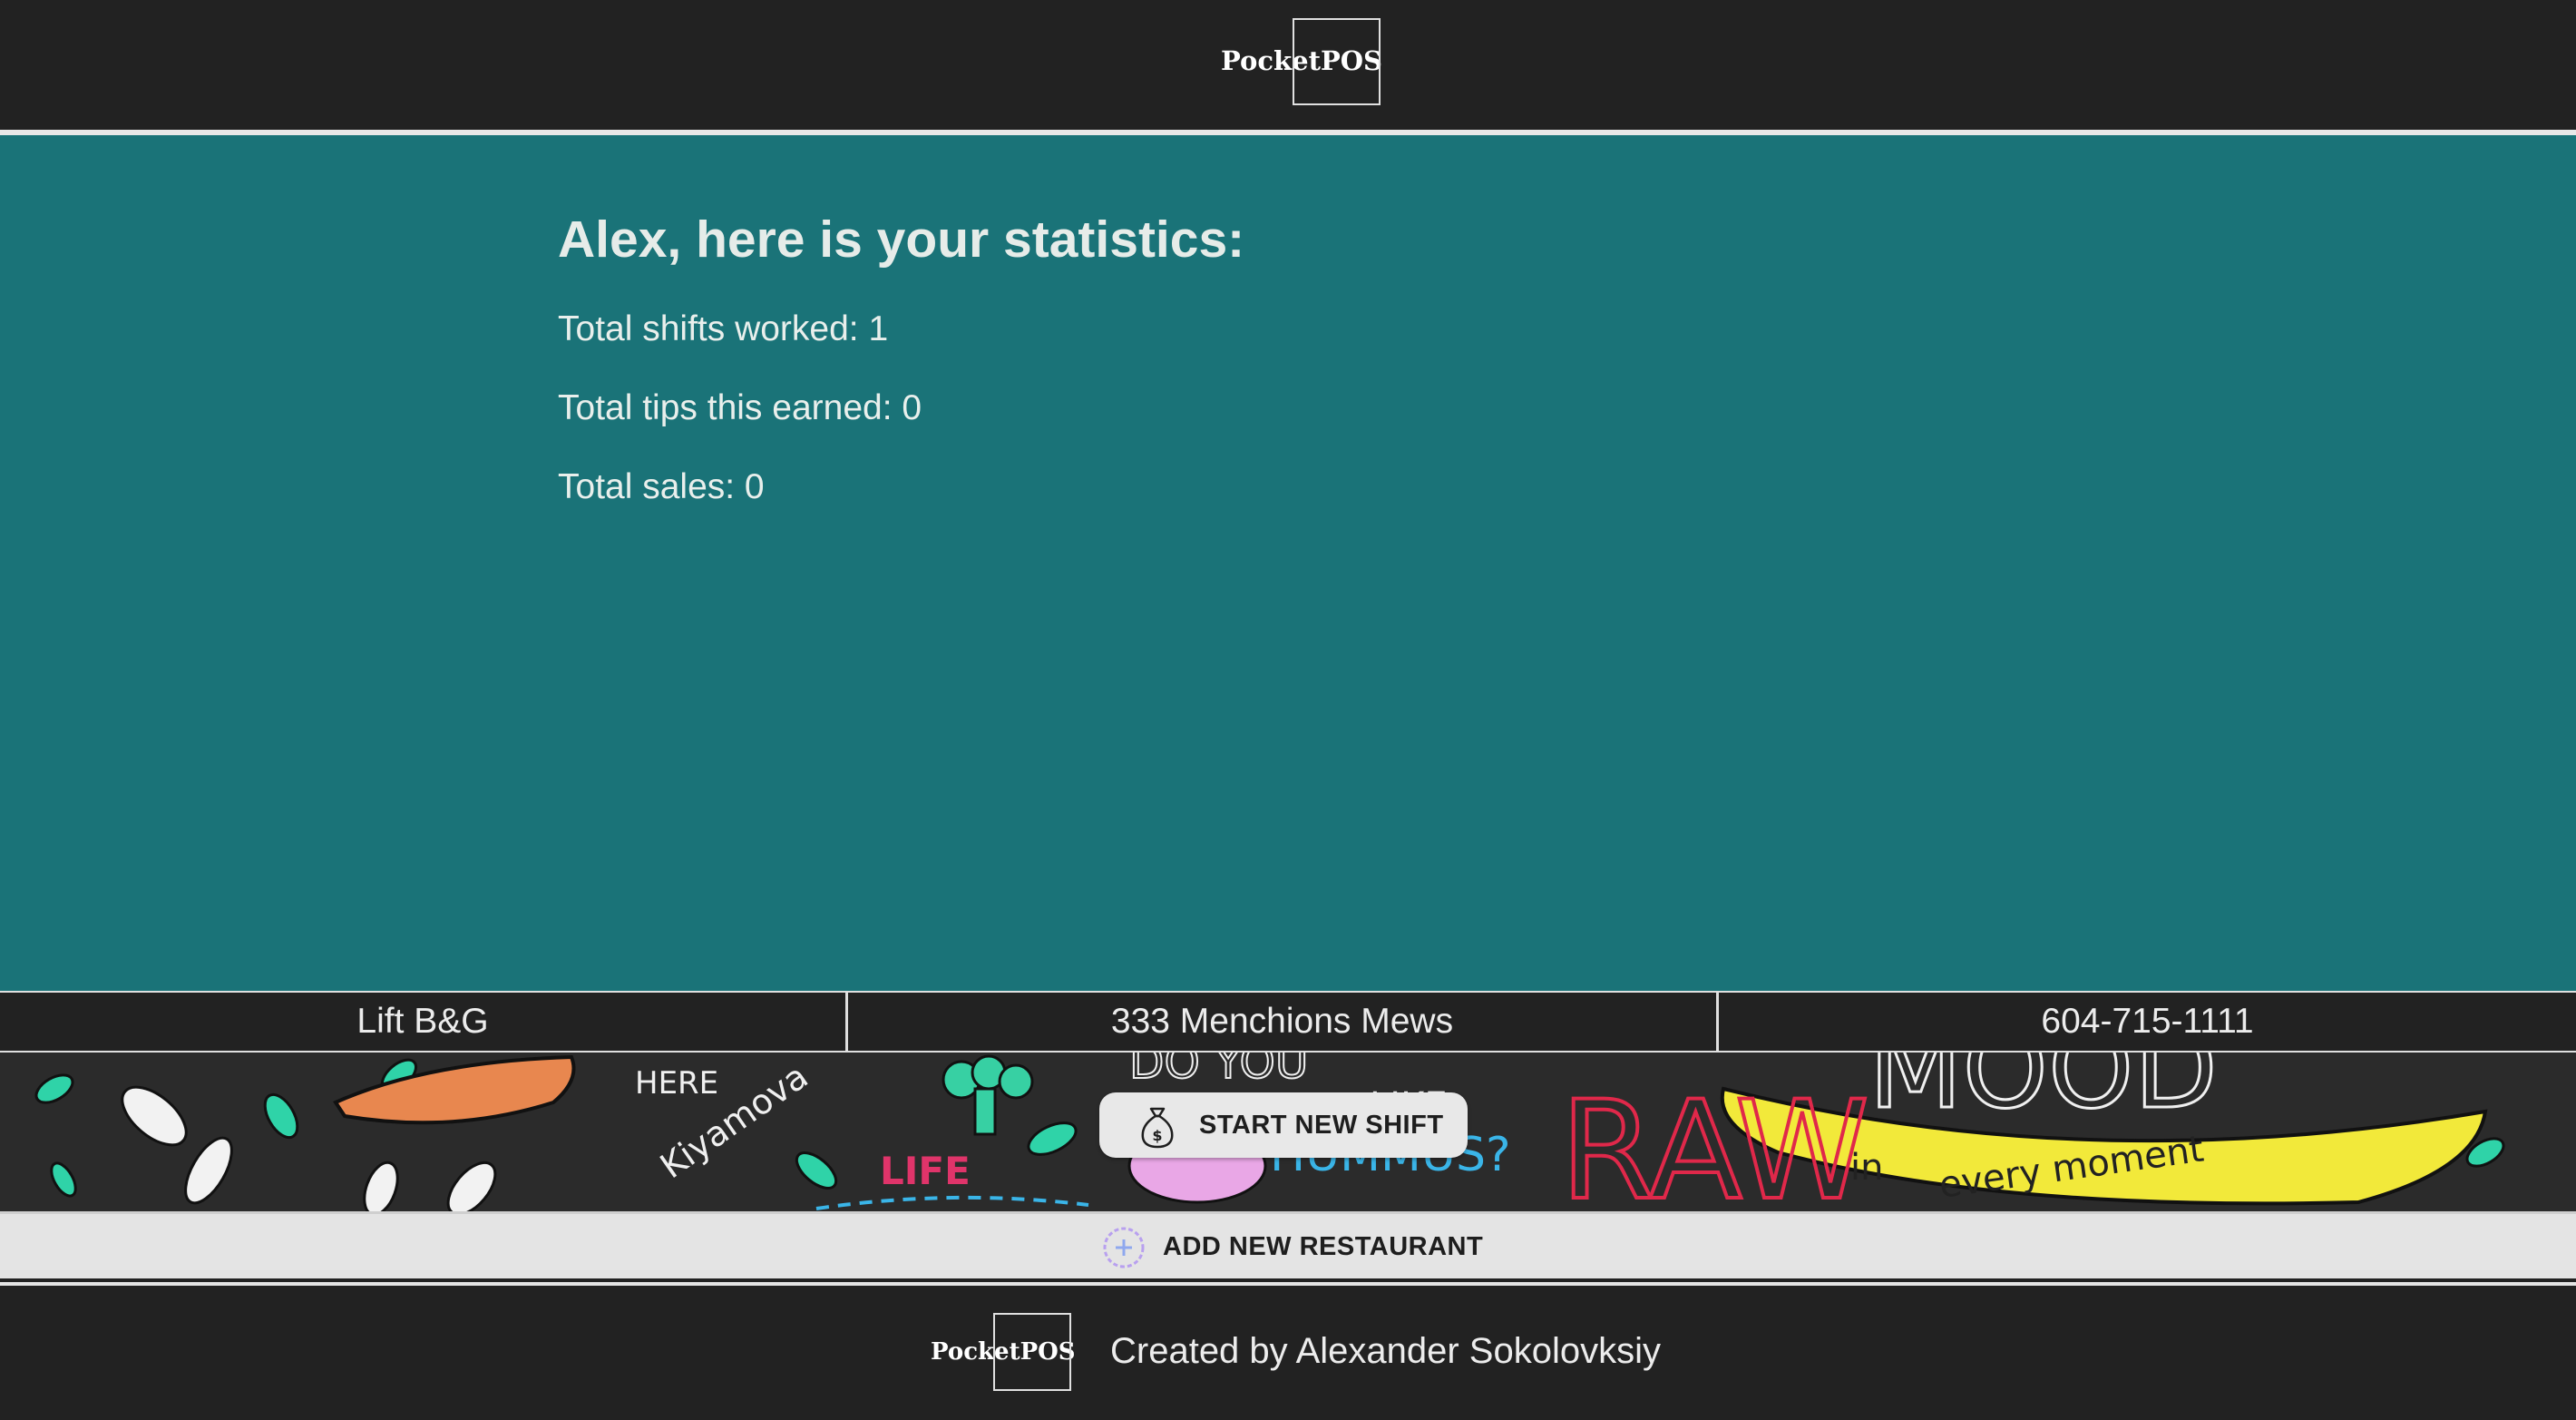  I want to click on add-new-restaurant-label: ADD NEW RESTAURANT, so click(1323, 1246).